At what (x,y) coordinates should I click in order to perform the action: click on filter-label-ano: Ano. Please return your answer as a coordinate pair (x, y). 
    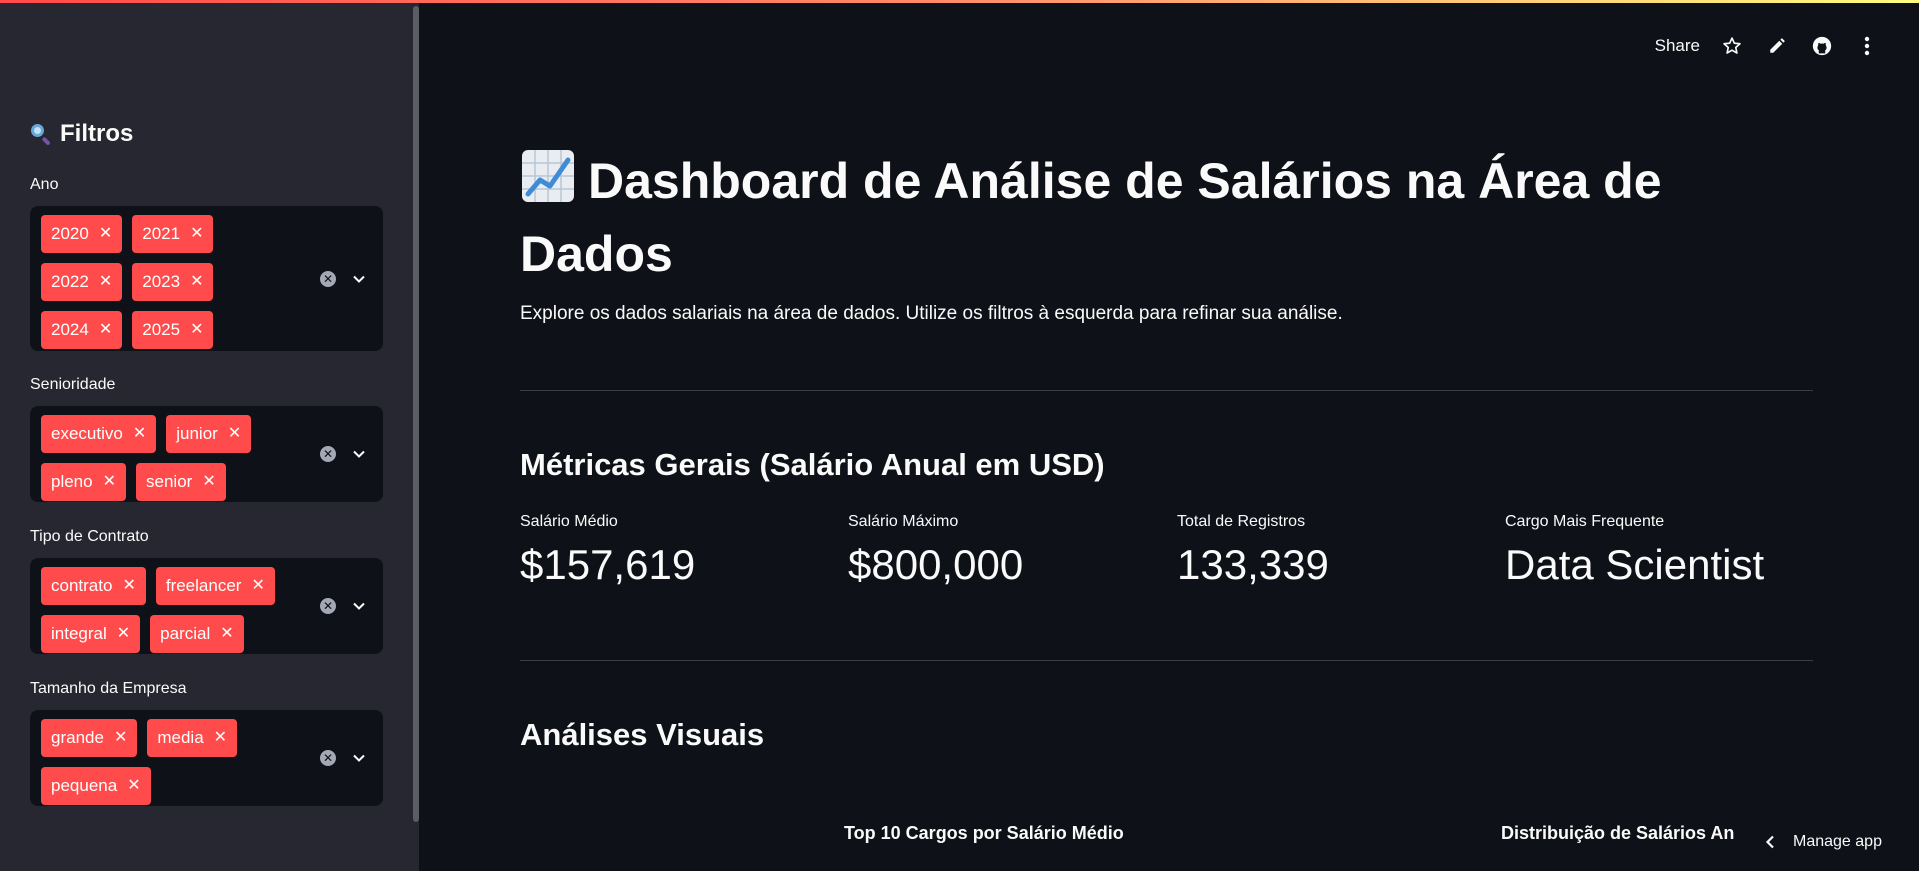
    Looking at the image, I should click on (44, 184).